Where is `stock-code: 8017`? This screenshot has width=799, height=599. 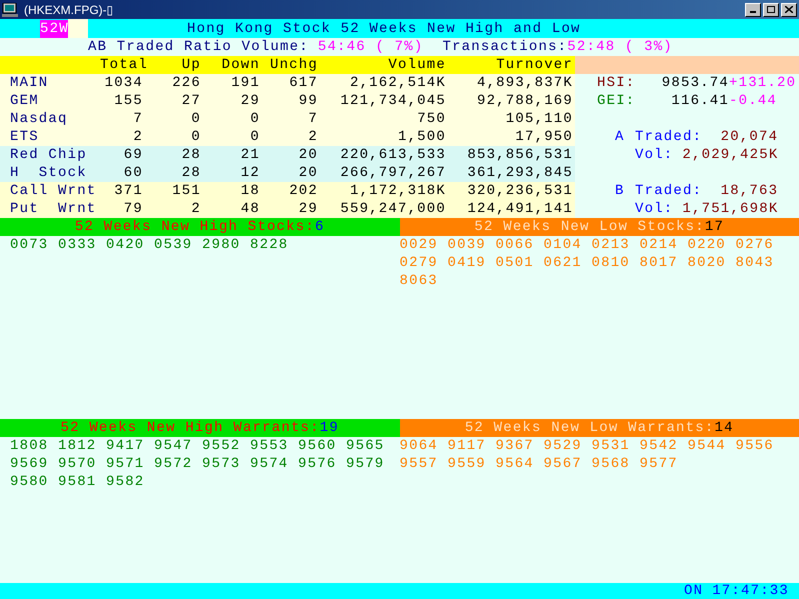
stock-code: 8017 is located at coordinates (659, 263).